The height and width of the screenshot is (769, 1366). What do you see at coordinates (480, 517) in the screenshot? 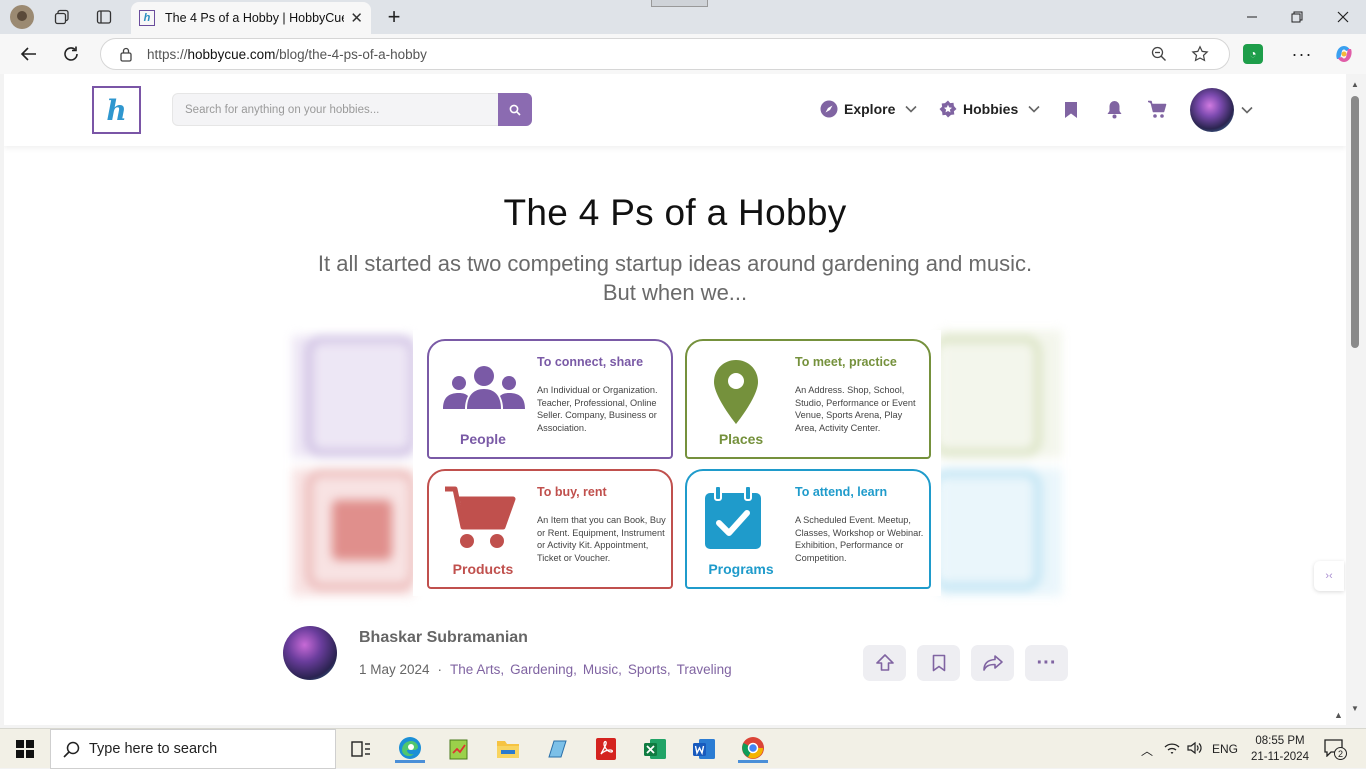
I see `shopping-cart-icon` at bounding box center [480, 517].